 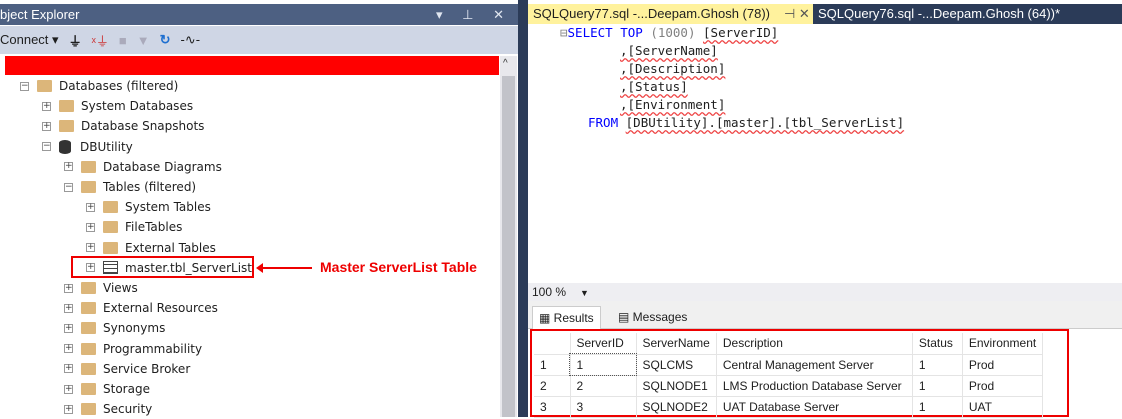 I want to click on tree-node-label: Views, so click(x=120, y=288).